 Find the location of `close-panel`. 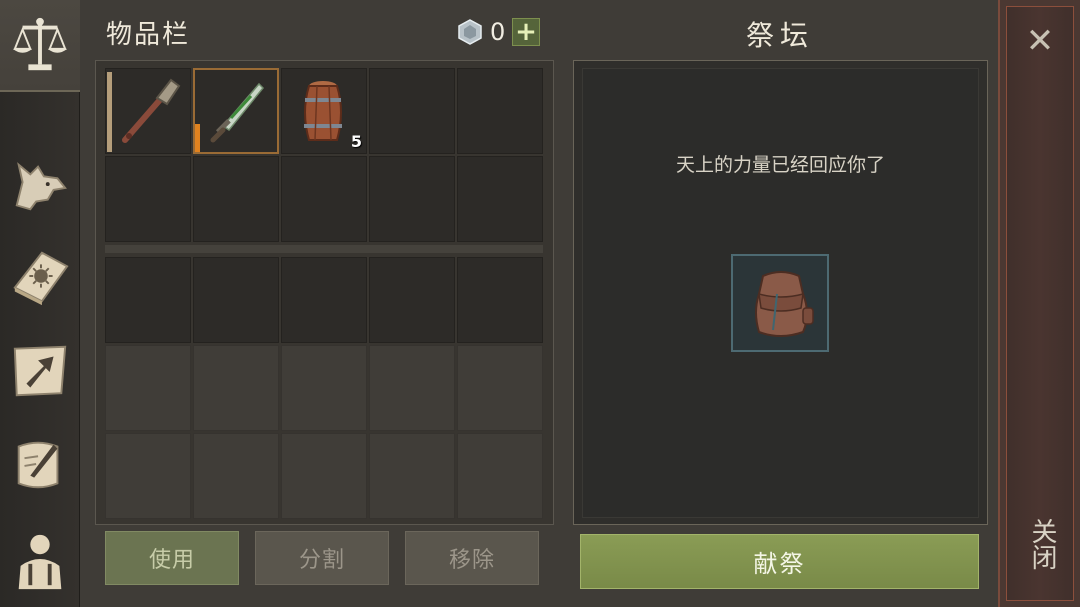

close-panel is located at coordinates (1039, 303).